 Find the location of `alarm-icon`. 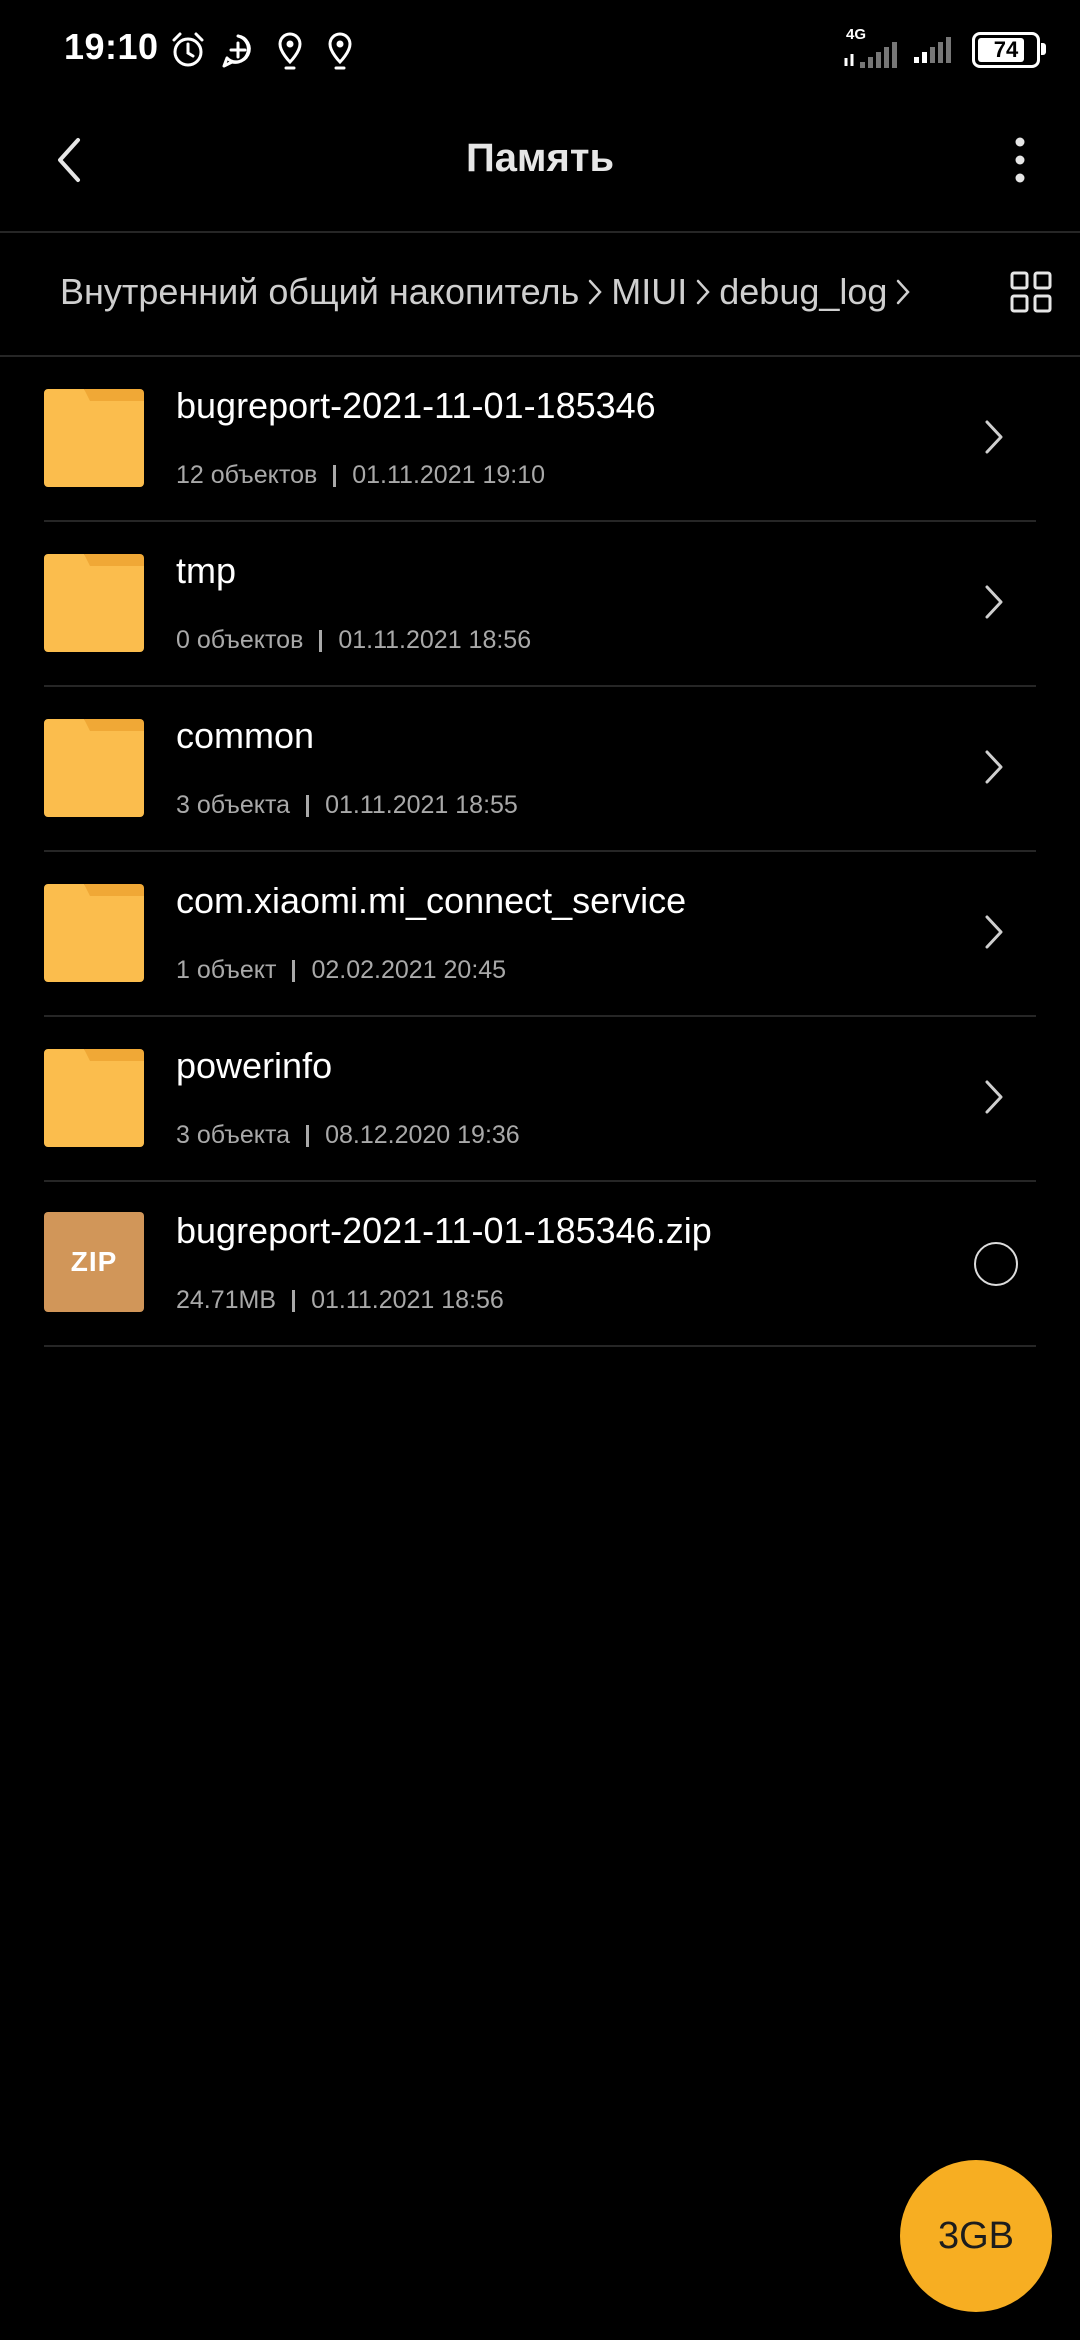

alarm-icon is located at coordinates (188, 49).